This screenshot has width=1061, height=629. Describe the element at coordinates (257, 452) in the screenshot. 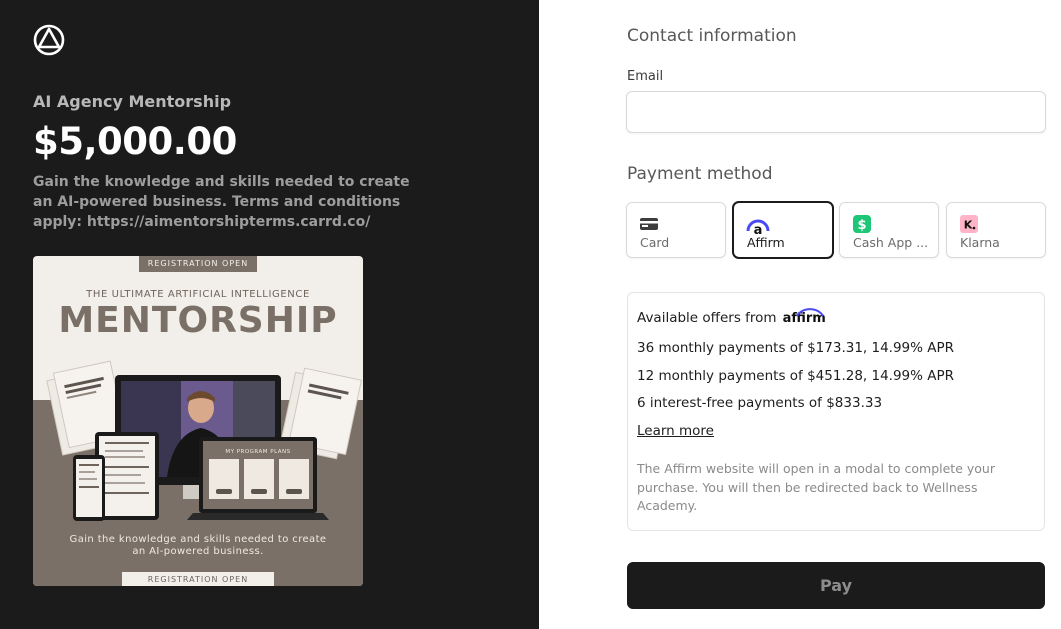

I see `laptop-screen-heading: MY PROGRAM PLANS` at that location.